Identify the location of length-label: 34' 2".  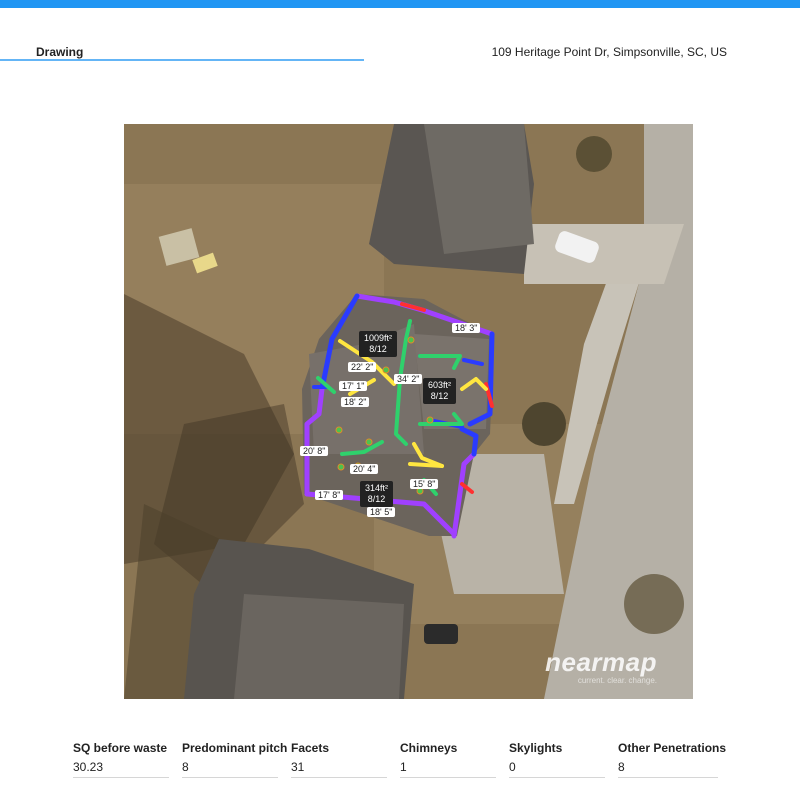
(408, 379).